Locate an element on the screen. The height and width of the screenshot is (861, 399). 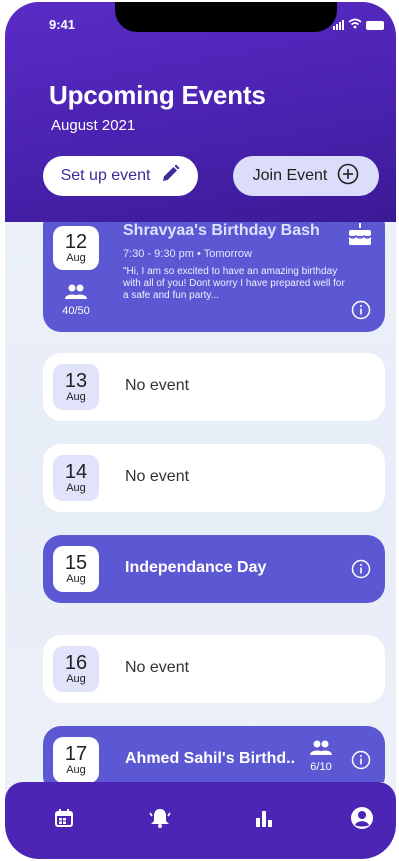
calendar-icon is located at coordinates (64, 820).